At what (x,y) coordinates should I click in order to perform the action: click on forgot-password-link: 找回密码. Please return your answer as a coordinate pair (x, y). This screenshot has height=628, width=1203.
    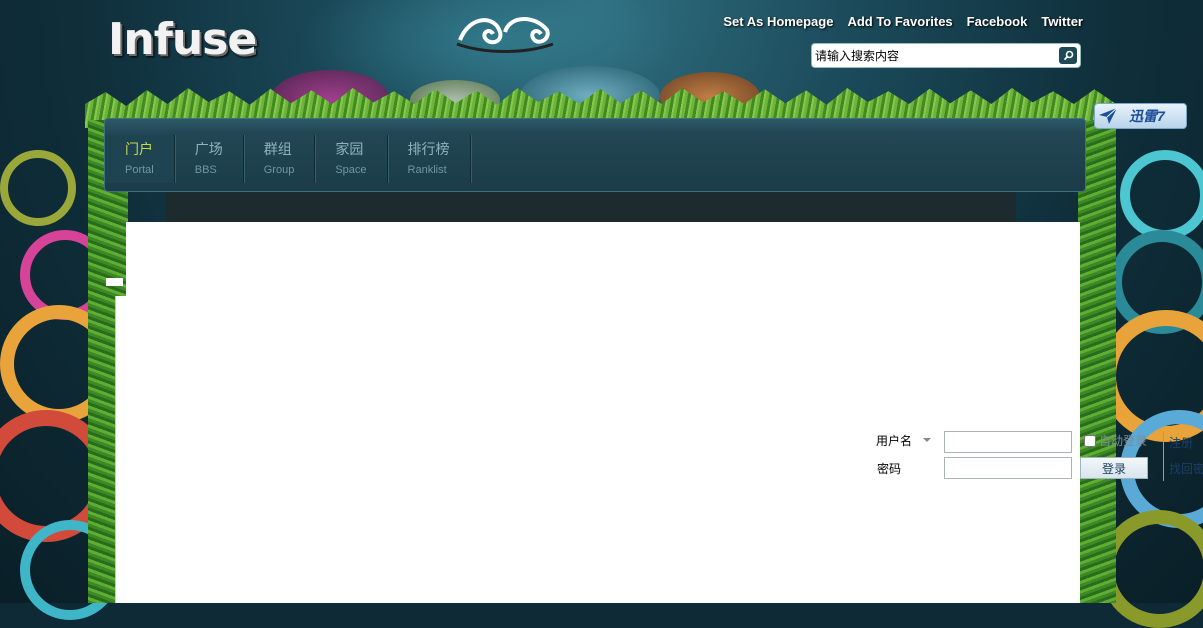
    Looking at the image, I should click on (1186, 468).